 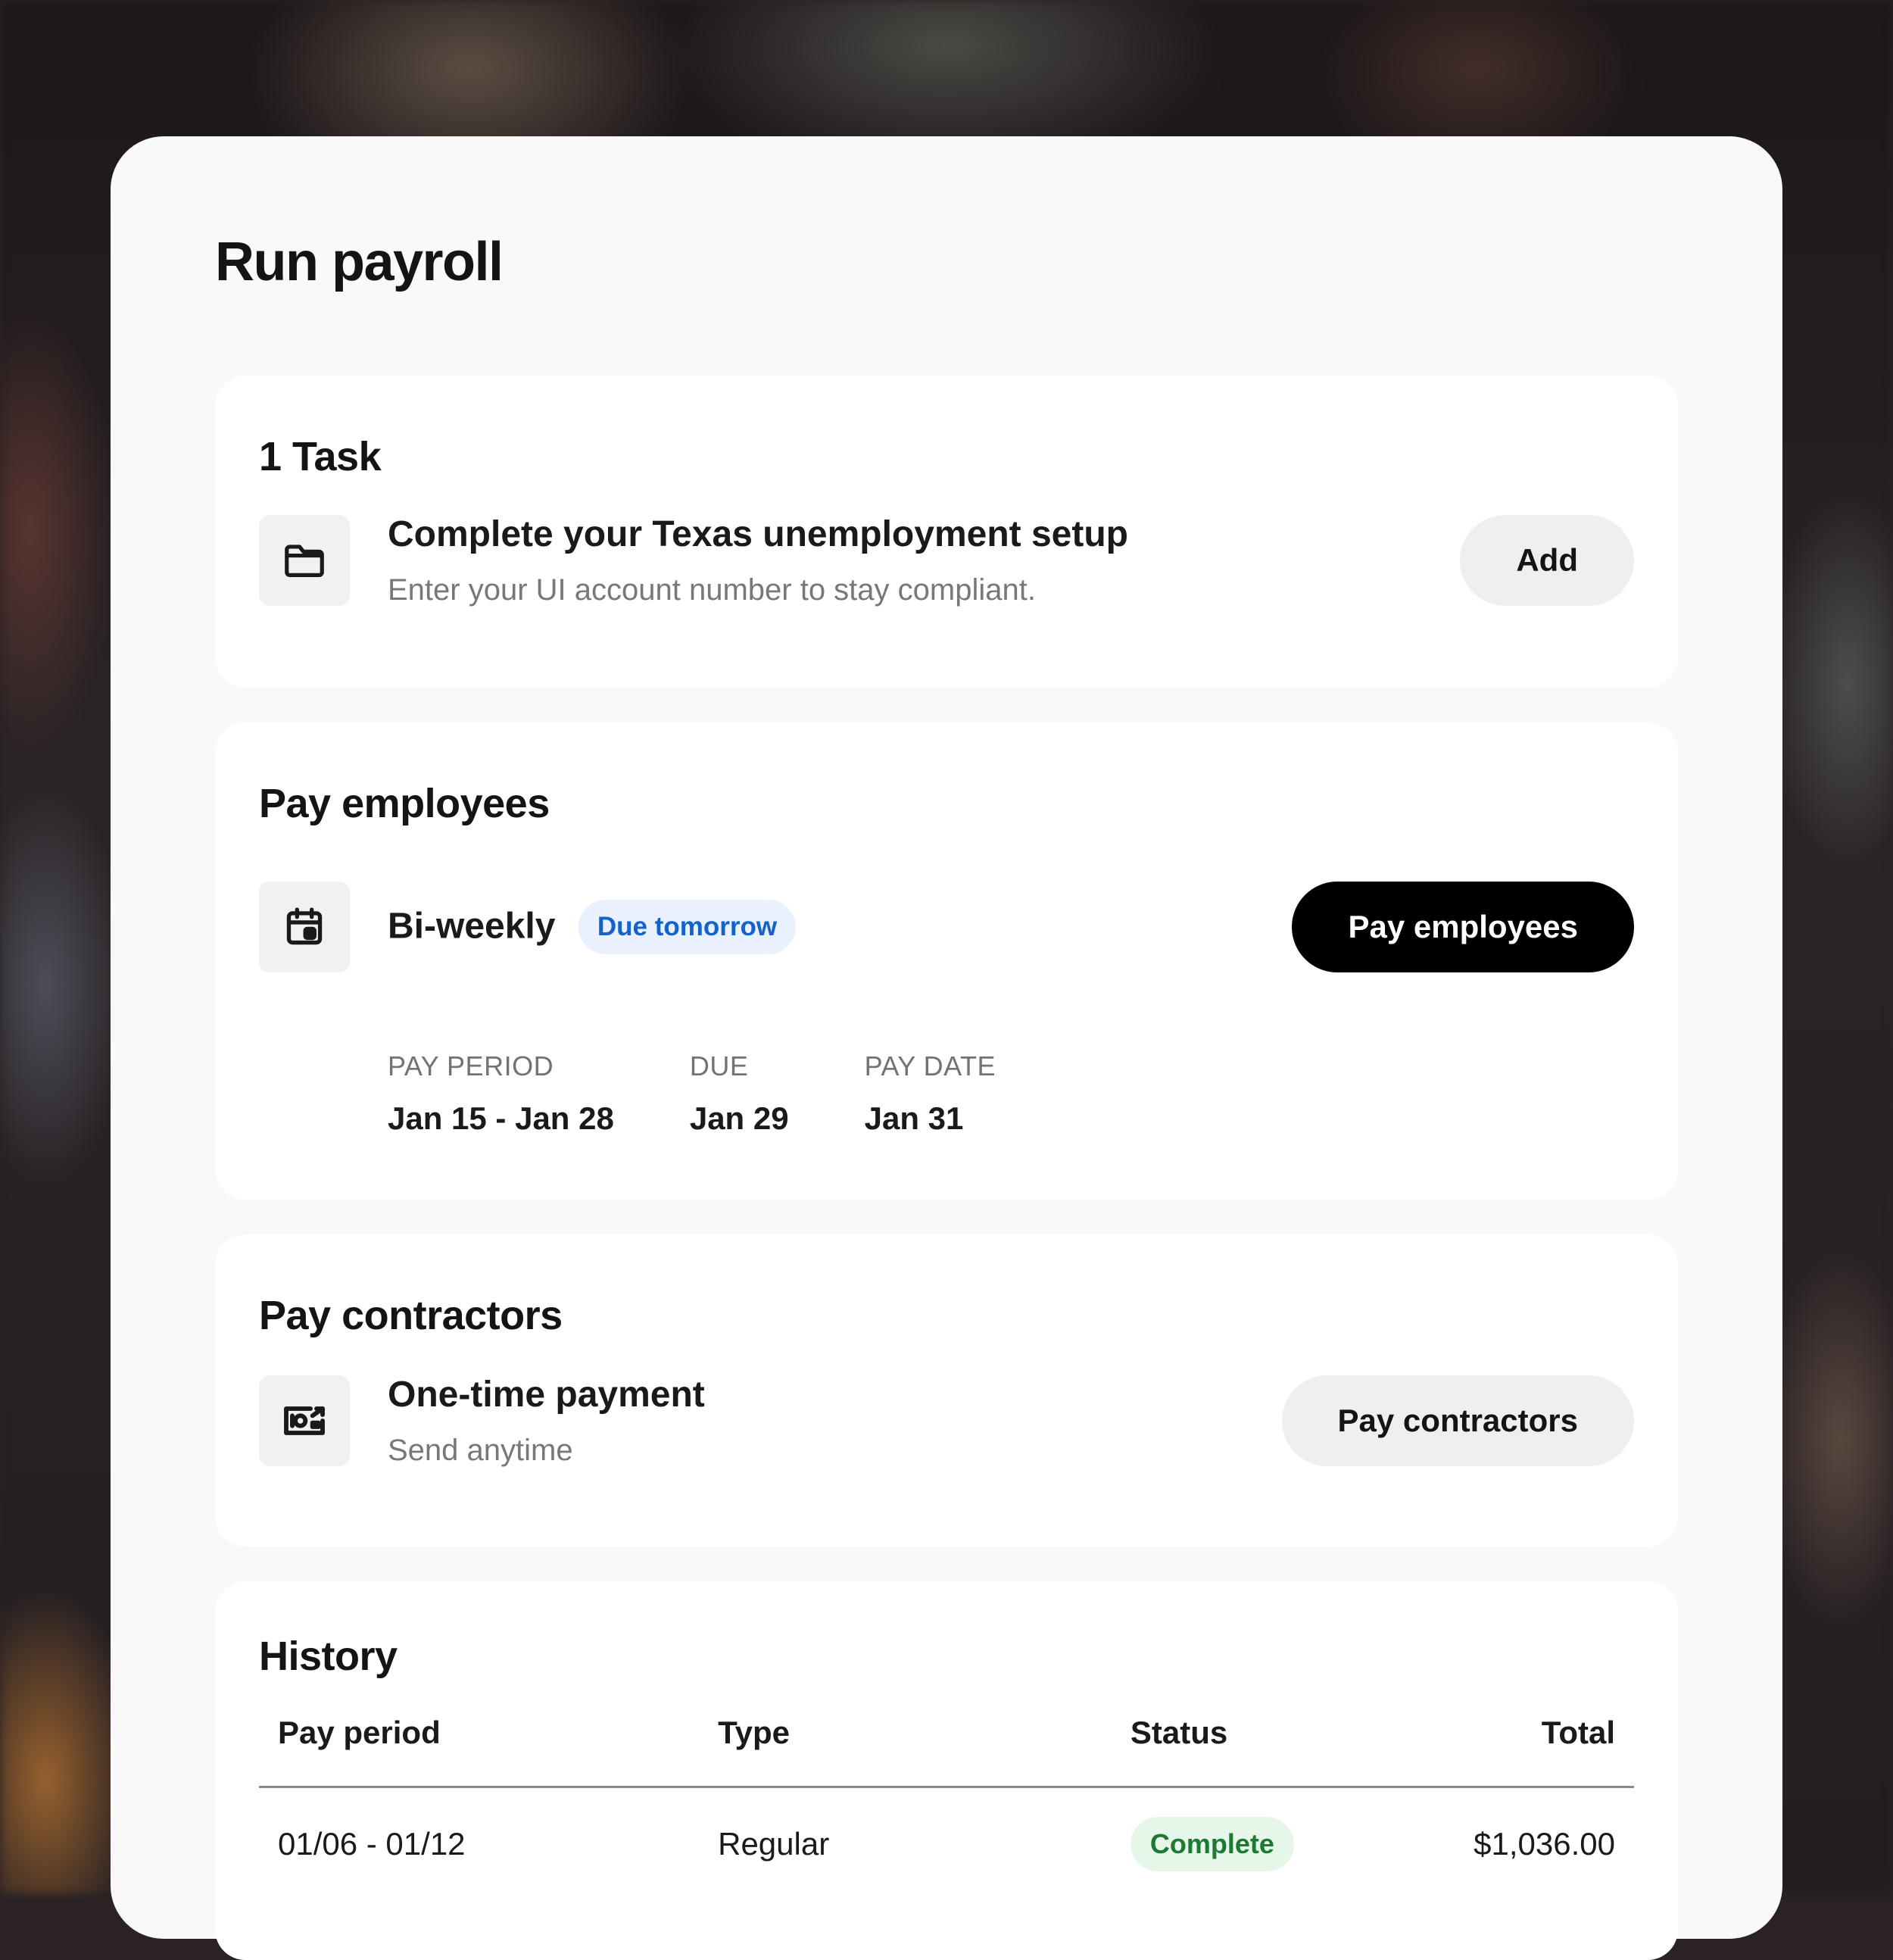 I want to click on status-badge: Complete, so click(x=1212, y=1844).